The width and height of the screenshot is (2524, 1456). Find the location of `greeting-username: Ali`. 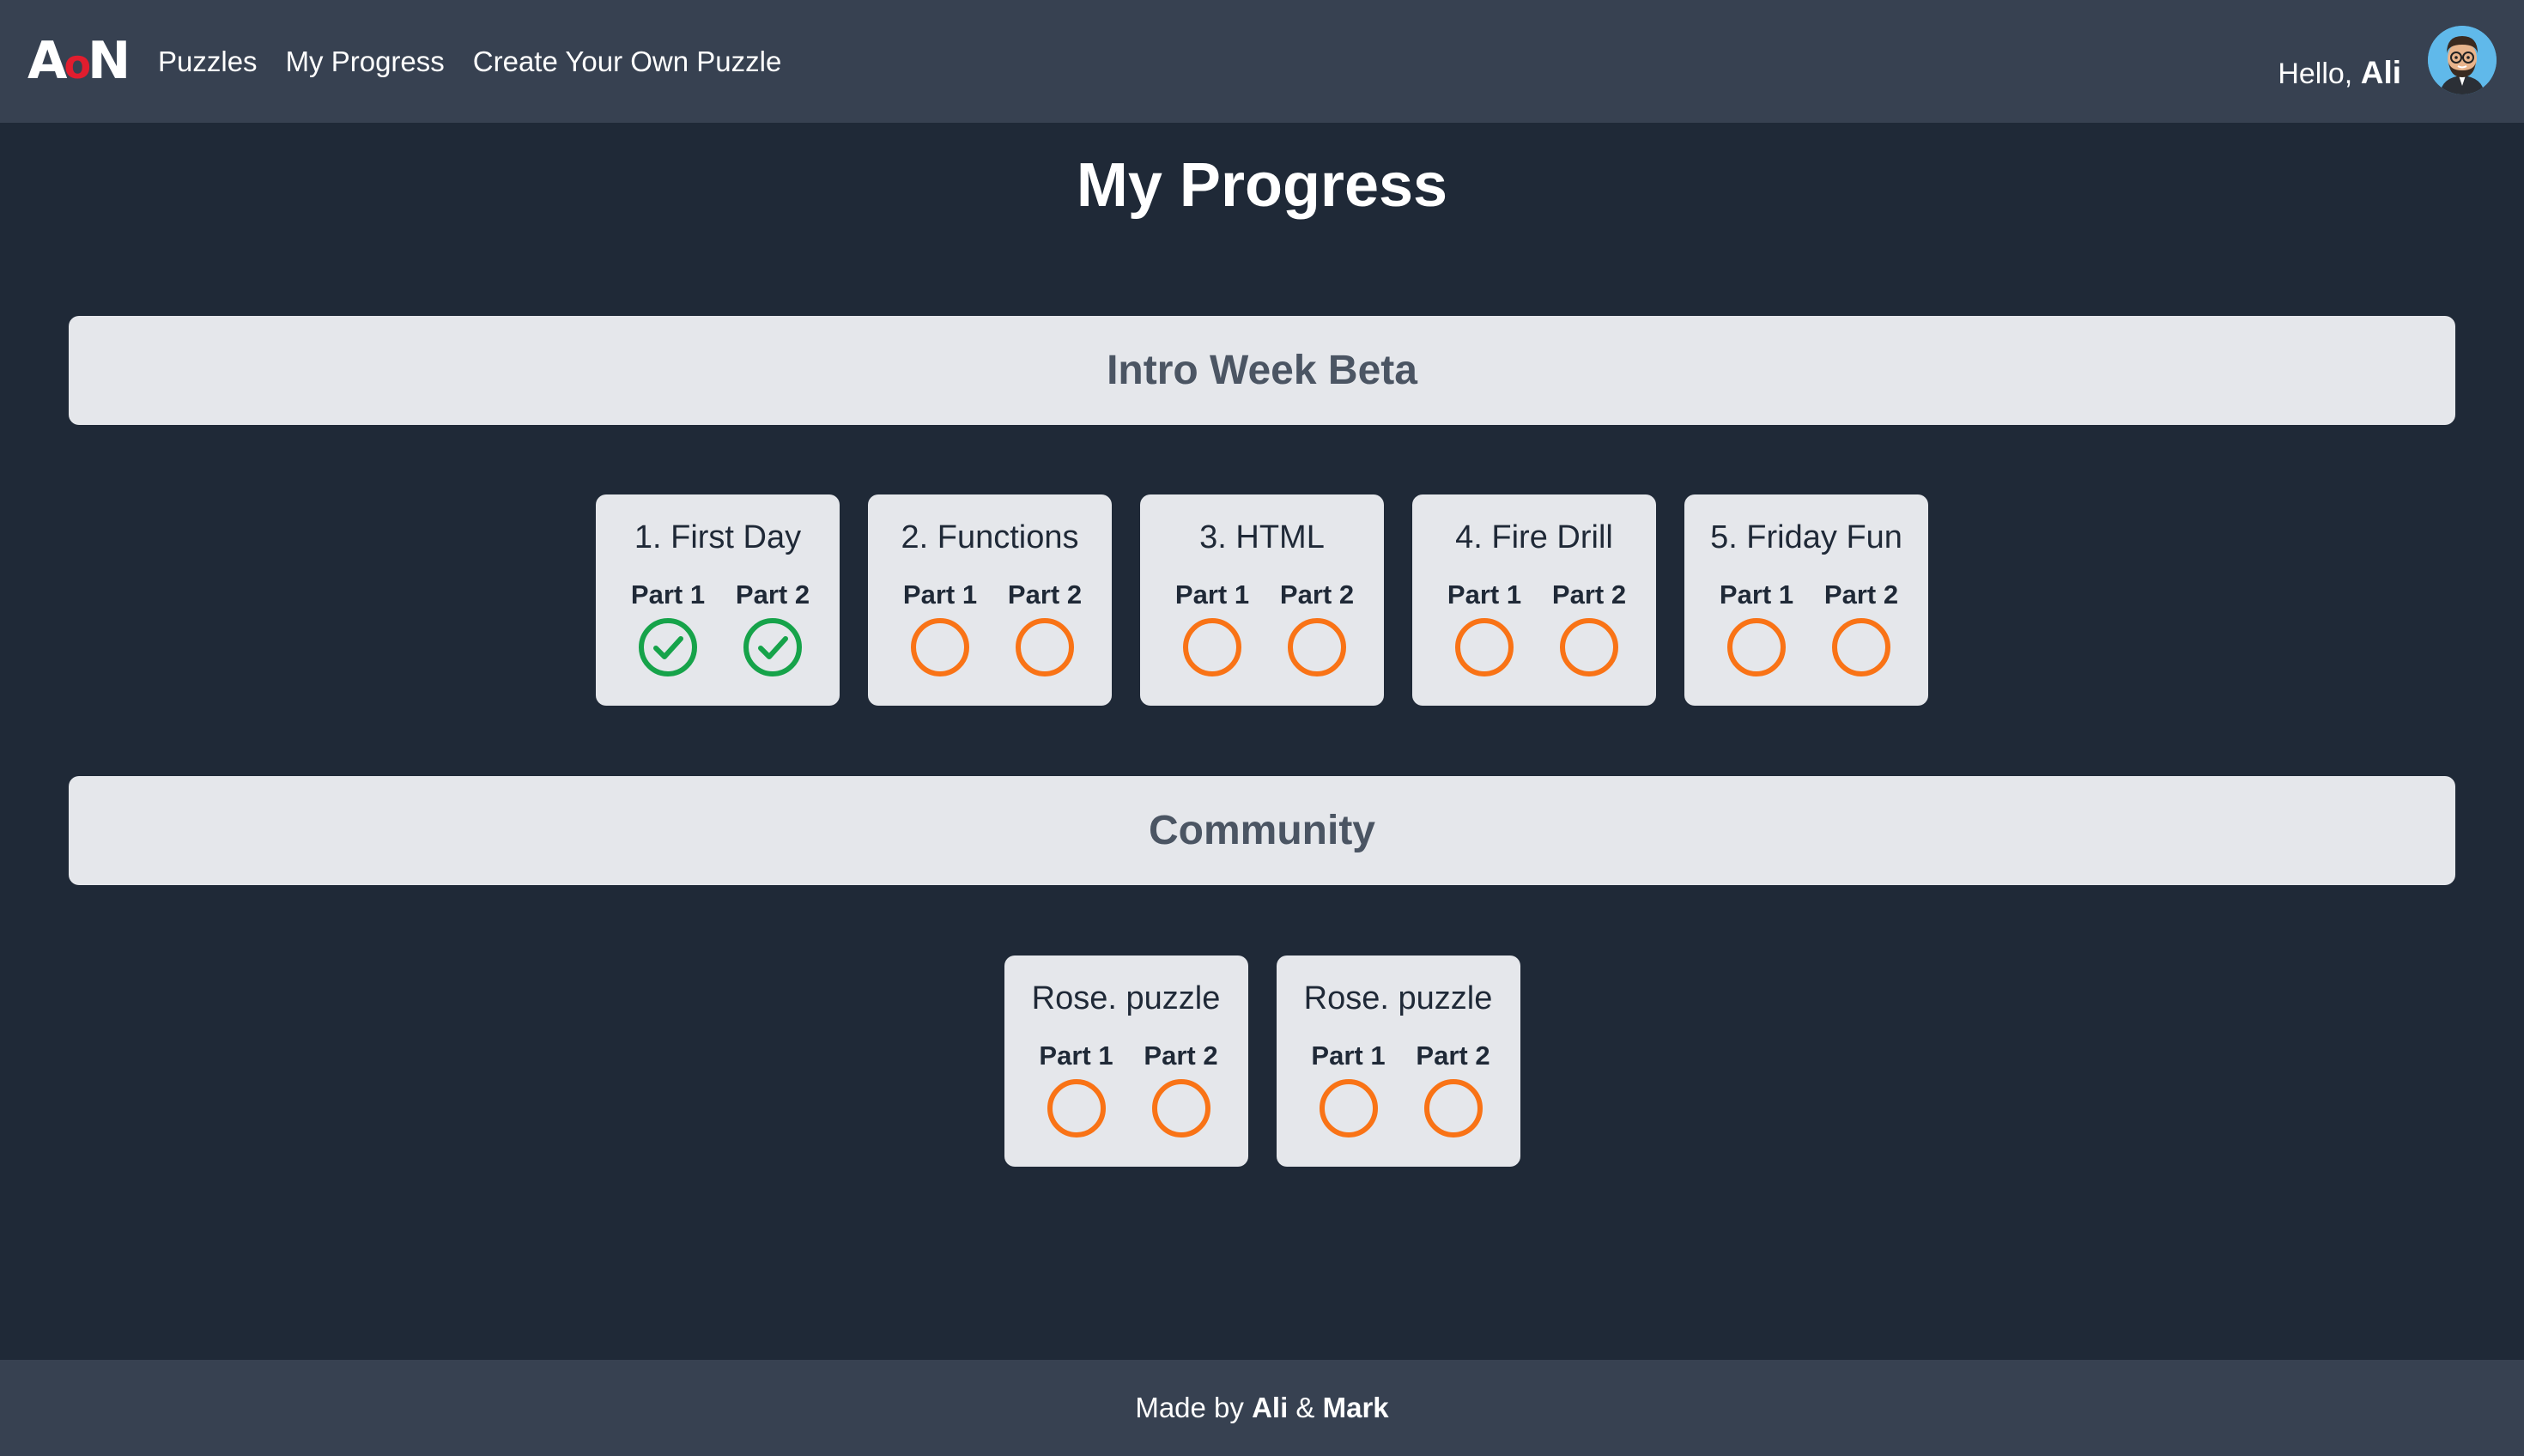

greeting-username: Ali is located at coordinates (2380, 73).